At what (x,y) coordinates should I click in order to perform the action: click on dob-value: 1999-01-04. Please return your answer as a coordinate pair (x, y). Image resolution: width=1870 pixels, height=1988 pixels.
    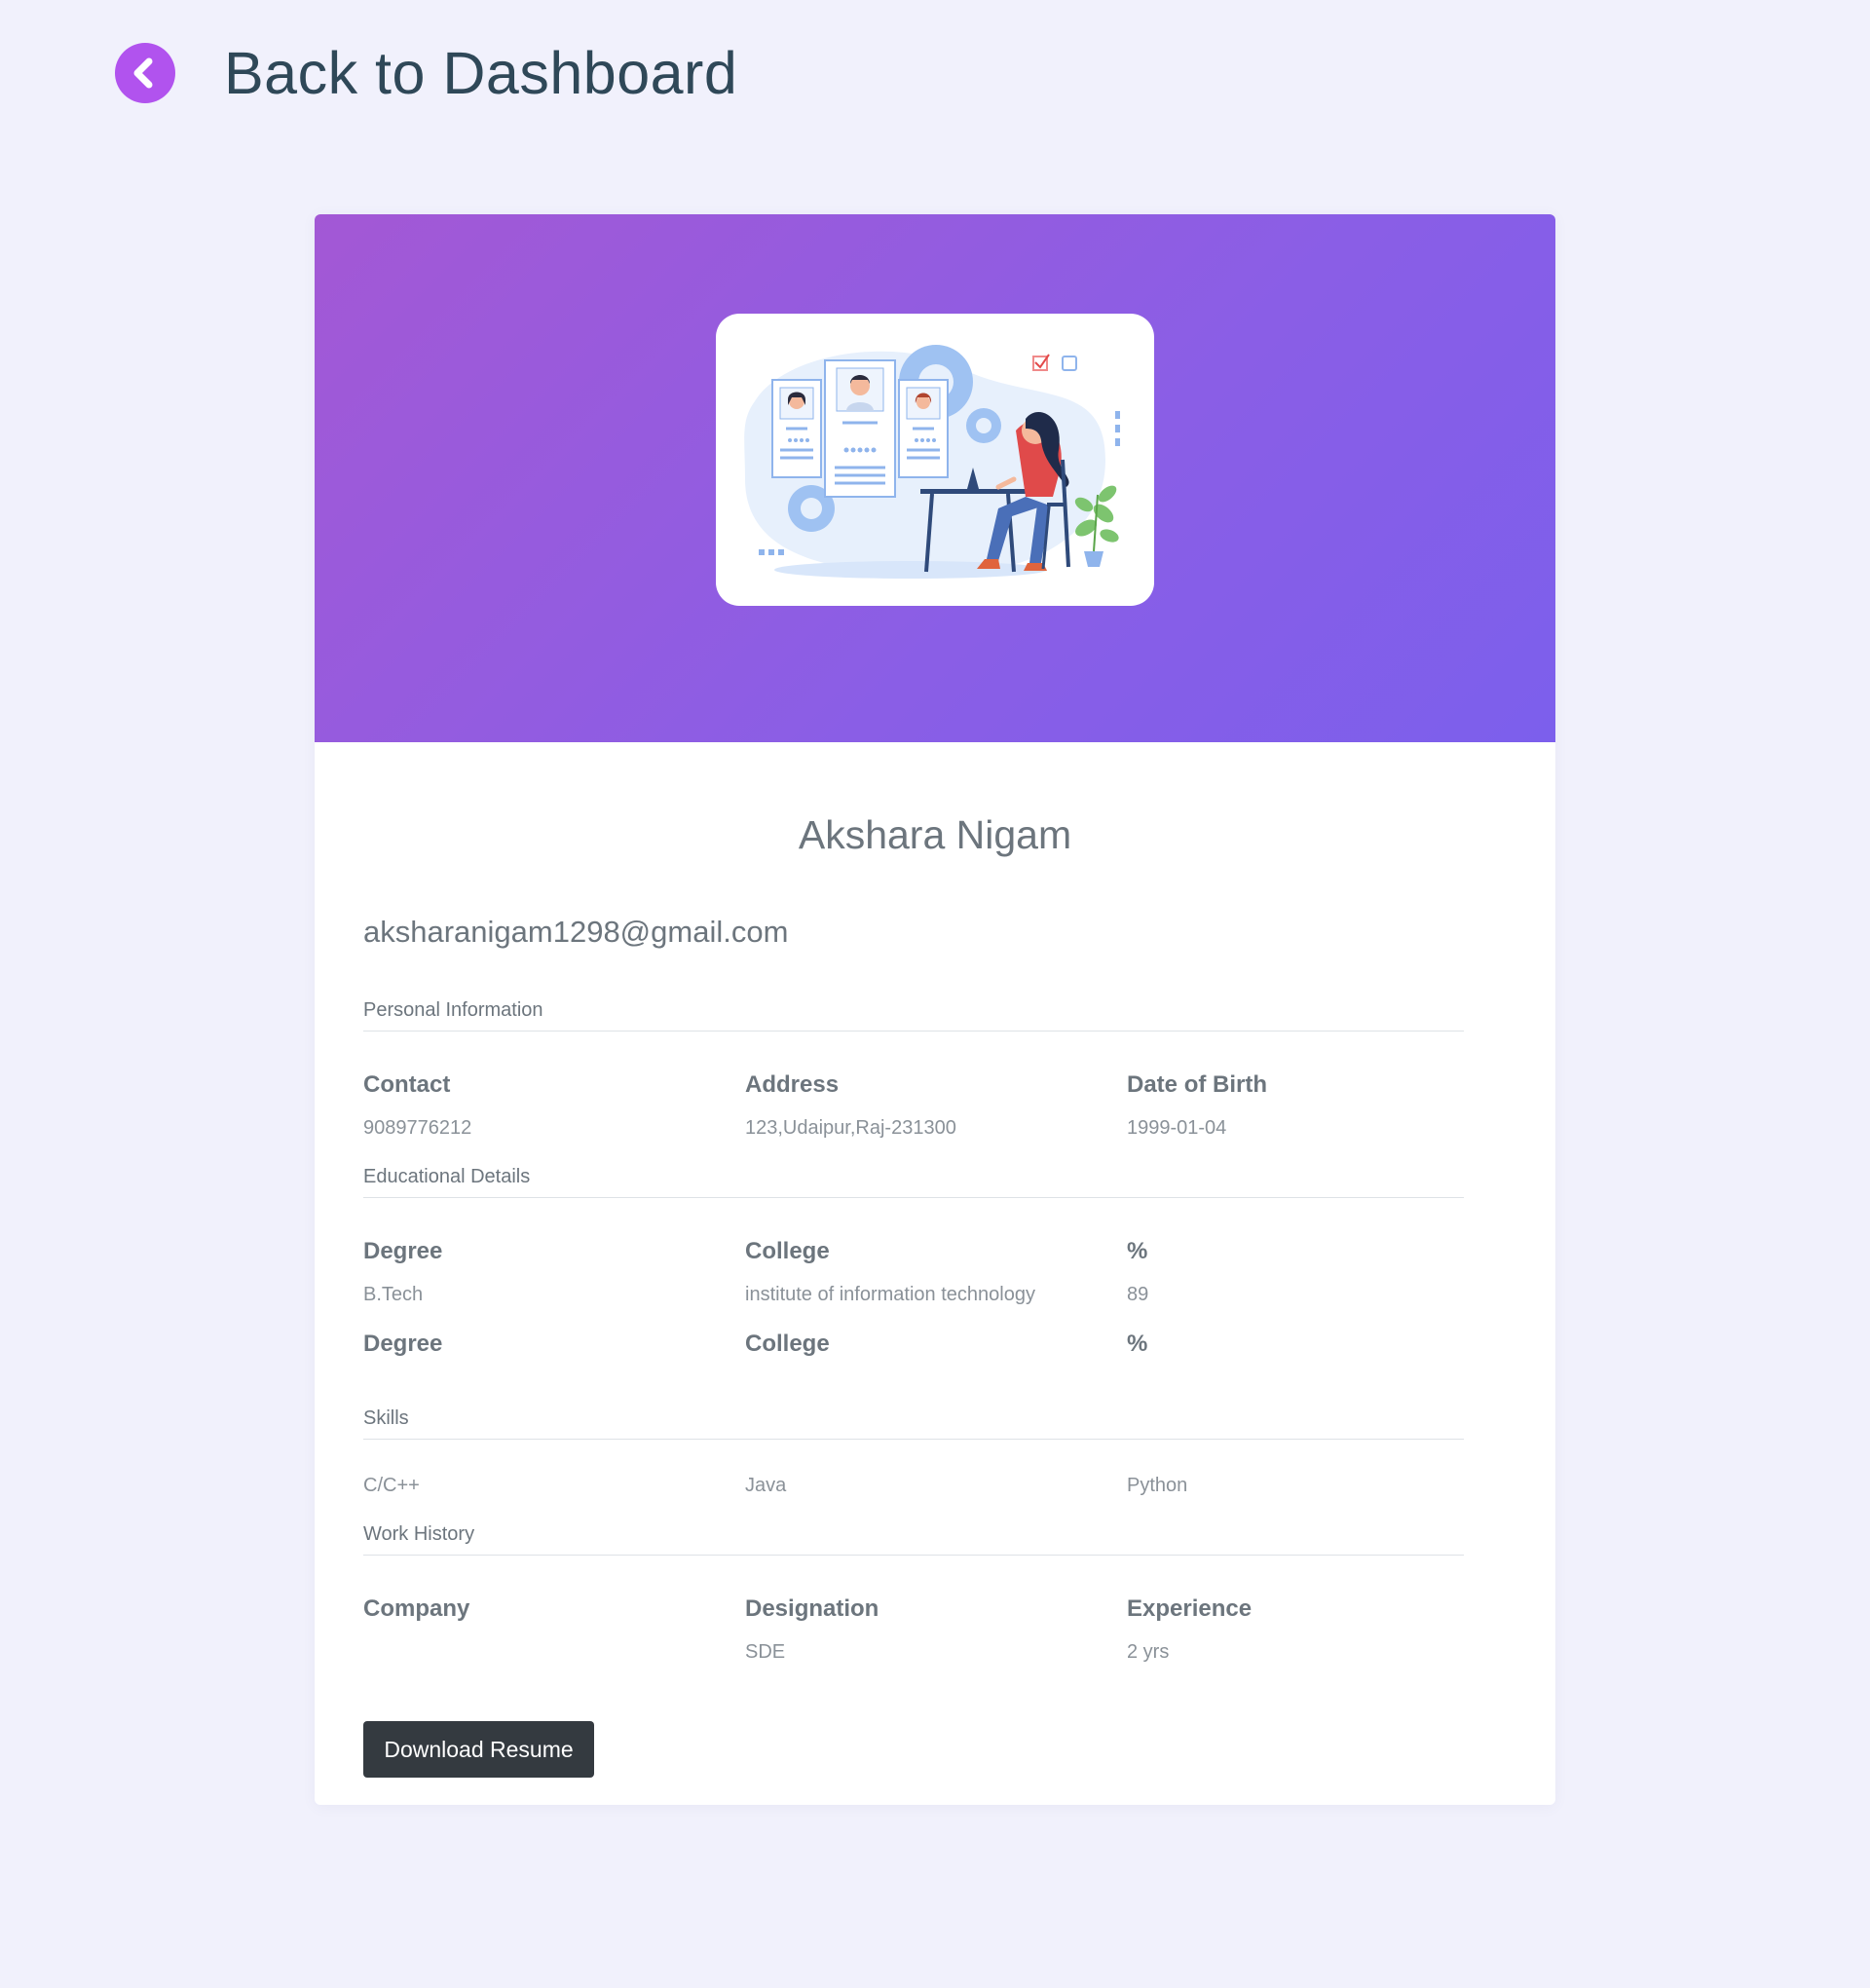
    Looking at the image, I should click on (1177, 1128).